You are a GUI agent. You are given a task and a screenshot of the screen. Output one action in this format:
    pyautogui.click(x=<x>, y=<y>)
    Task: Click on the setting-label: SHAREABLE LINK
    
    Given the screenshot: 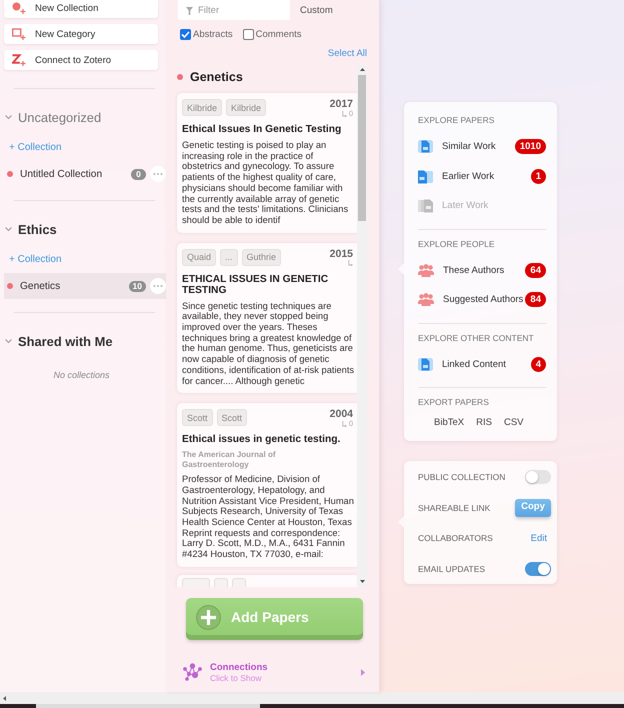 What is the action you would take?
    pyautogui.click(x=454, y=507)
    